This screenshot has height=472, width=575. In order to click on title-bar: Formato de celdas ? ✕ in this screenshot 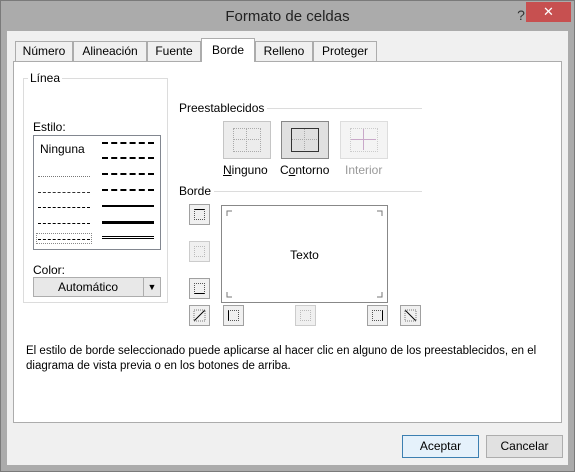, I will do `click(287, 16)`.